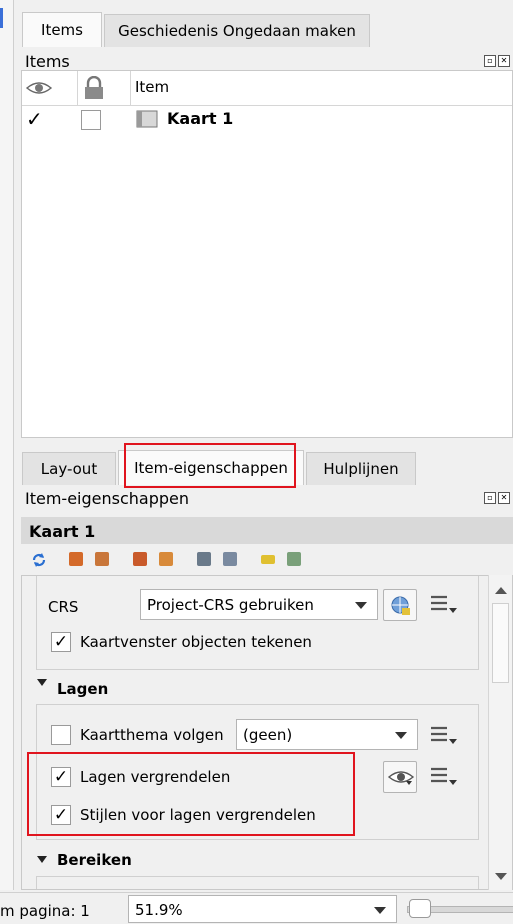 Image resolution: width=513 pixels, height=924 pixels. I want to click on follow-theme-label: Kaartthema volgen, so click(152, 735).